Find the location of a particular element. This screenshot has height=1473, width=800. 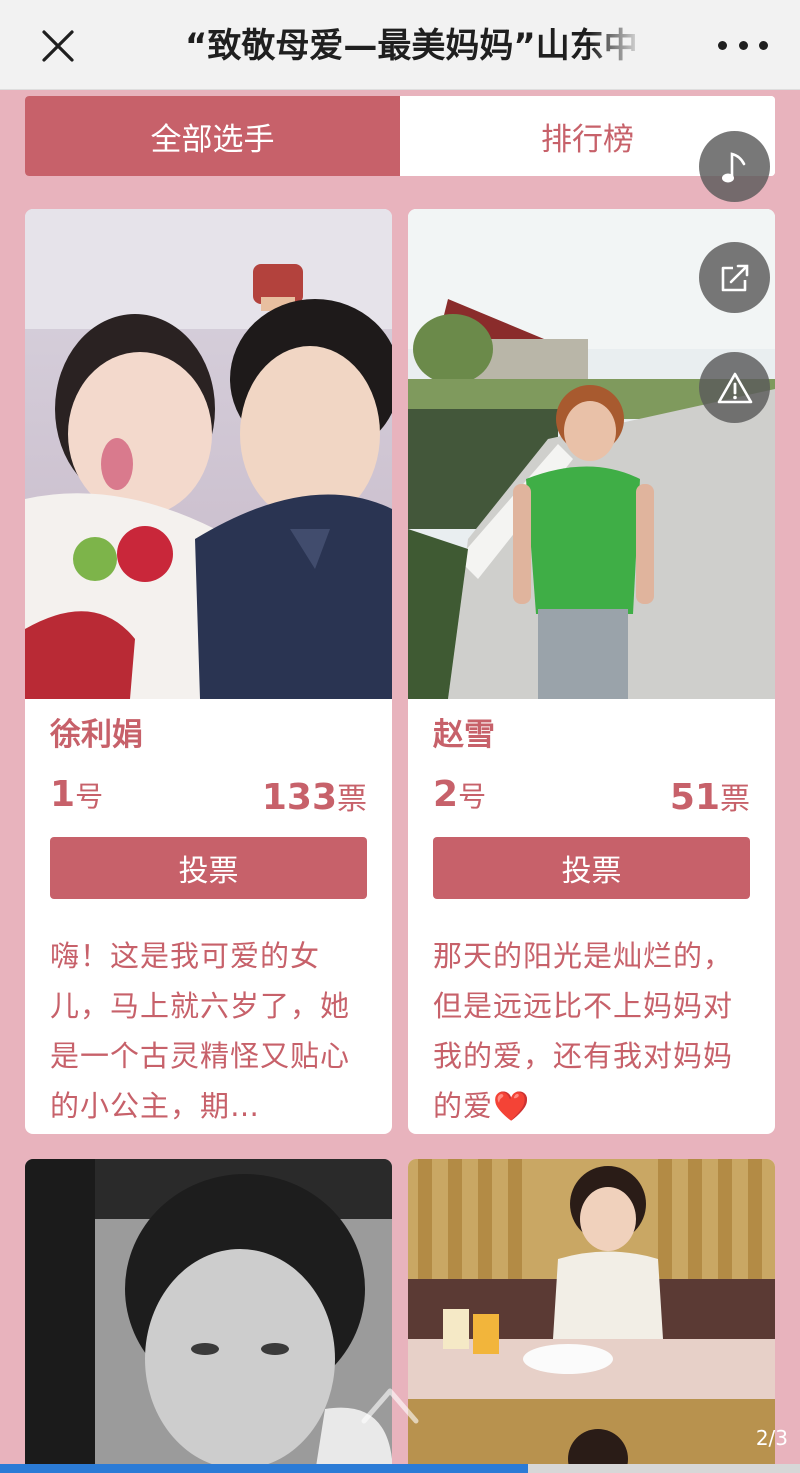

contestant-name: 徐利娟 is located at coordinates (96, 735).